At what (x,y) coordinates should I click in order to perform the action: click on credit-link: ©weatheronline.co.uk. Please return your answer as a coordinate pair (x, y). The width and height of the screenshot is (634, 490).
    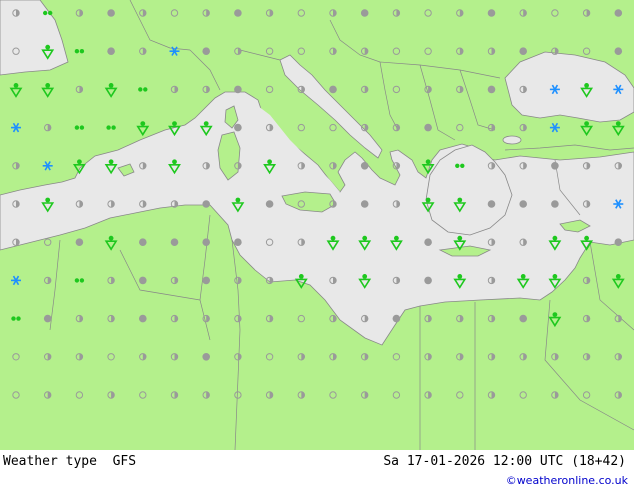
    Looking at the image, I should click on (567, 480).